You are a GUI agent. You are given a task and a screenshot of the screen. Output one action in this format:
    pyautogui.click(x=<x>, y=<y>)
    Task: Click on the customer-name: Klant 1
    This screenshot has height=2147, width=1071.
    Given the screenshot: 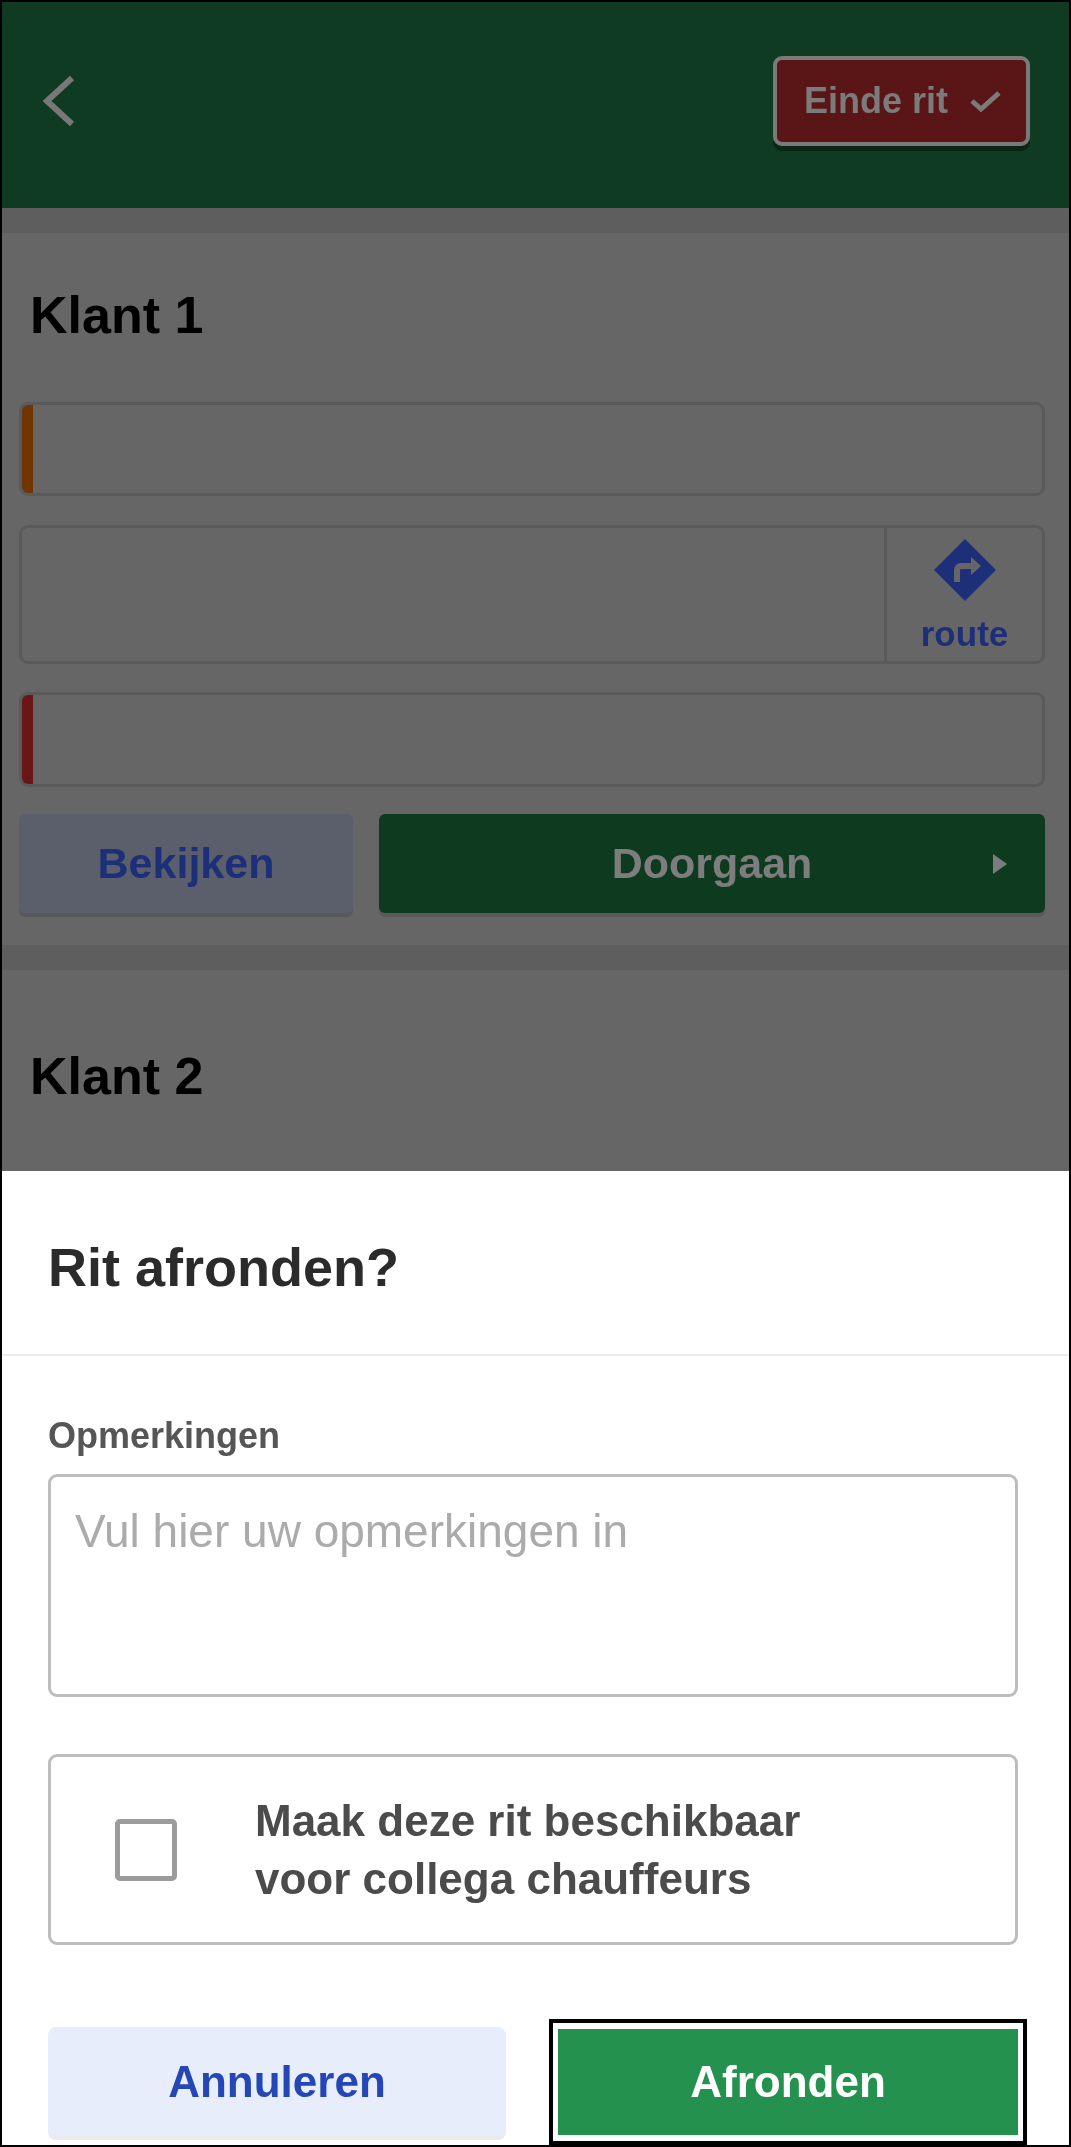 What is the action you would take?
    pyautogui.click(x=117, y=315)
    